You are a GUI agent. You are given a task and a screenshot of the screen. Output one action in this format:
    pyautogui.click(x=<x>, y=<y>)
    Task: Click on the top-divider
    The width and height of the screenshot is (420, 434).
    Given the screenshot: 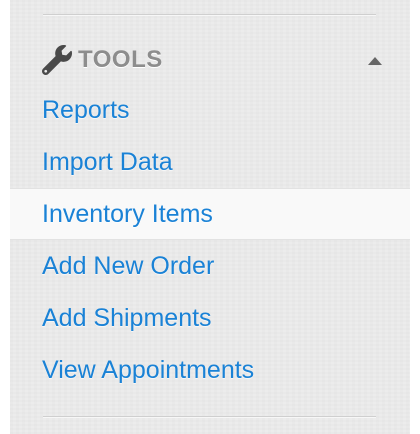 What is the action you would take?
    pyautogui.click(x=209, y=15)
    